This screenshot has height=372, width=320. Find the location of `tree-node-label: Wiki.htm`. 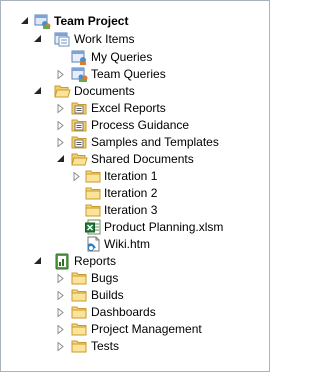

tree-node-label: Wiki.htm is located at coordinates (127, 244).